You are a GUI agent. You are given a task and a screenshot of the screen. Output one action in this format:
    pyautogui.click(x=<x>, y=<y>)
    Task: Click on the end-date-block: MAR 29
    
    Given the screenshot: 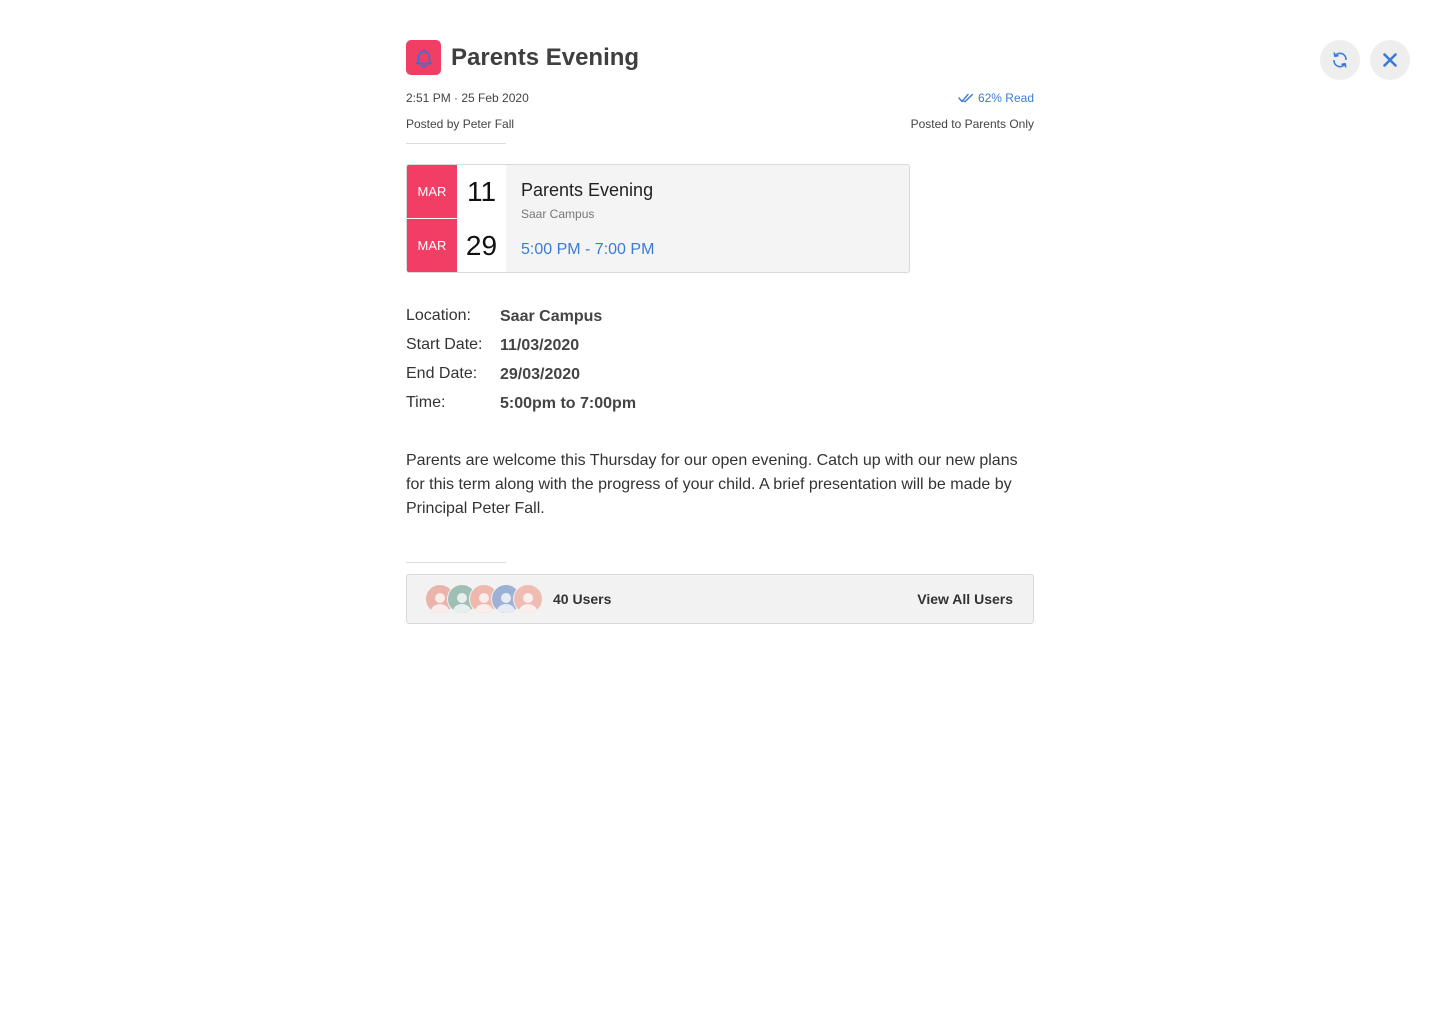 What is the action you would take?
    pyautogui.click(x=457, y=245)
    